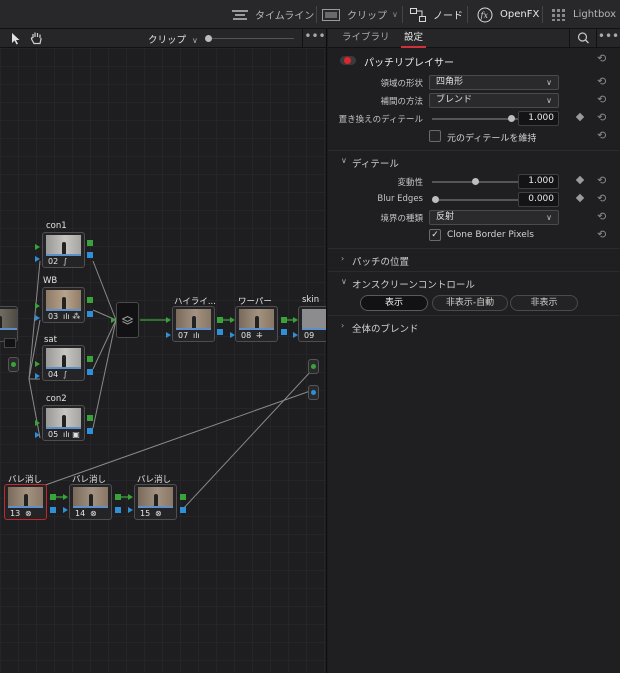  Describe the element at coordinates (313, 392) in the screenshot. I see `node-output-blue` at that location.